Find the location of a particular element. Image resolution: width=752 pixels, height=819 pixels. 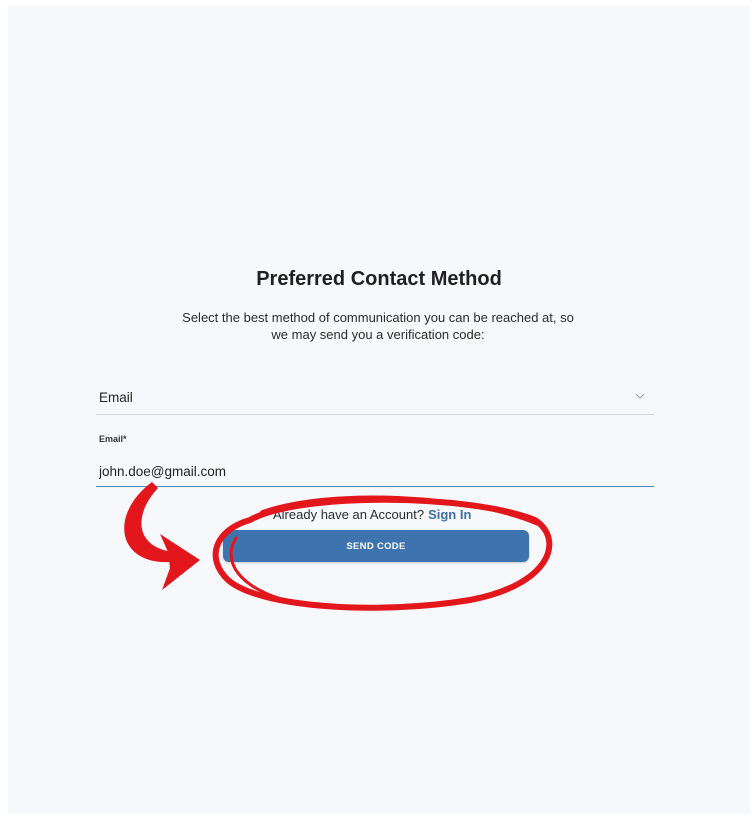

contact-method-value: Email is located at coordinates (116, 397).